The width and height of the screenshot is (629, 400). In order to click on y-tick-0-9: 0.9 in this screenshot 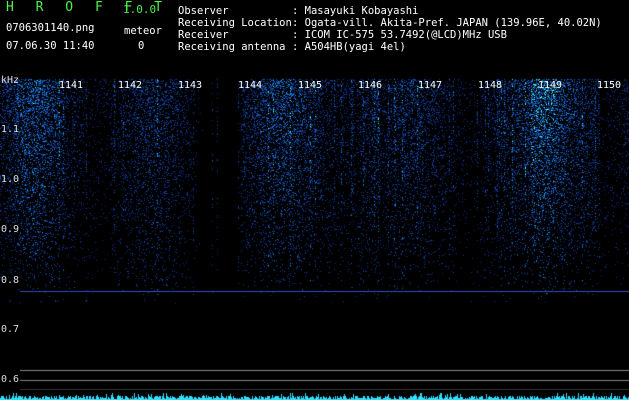, I will do `click(10, 229)`.